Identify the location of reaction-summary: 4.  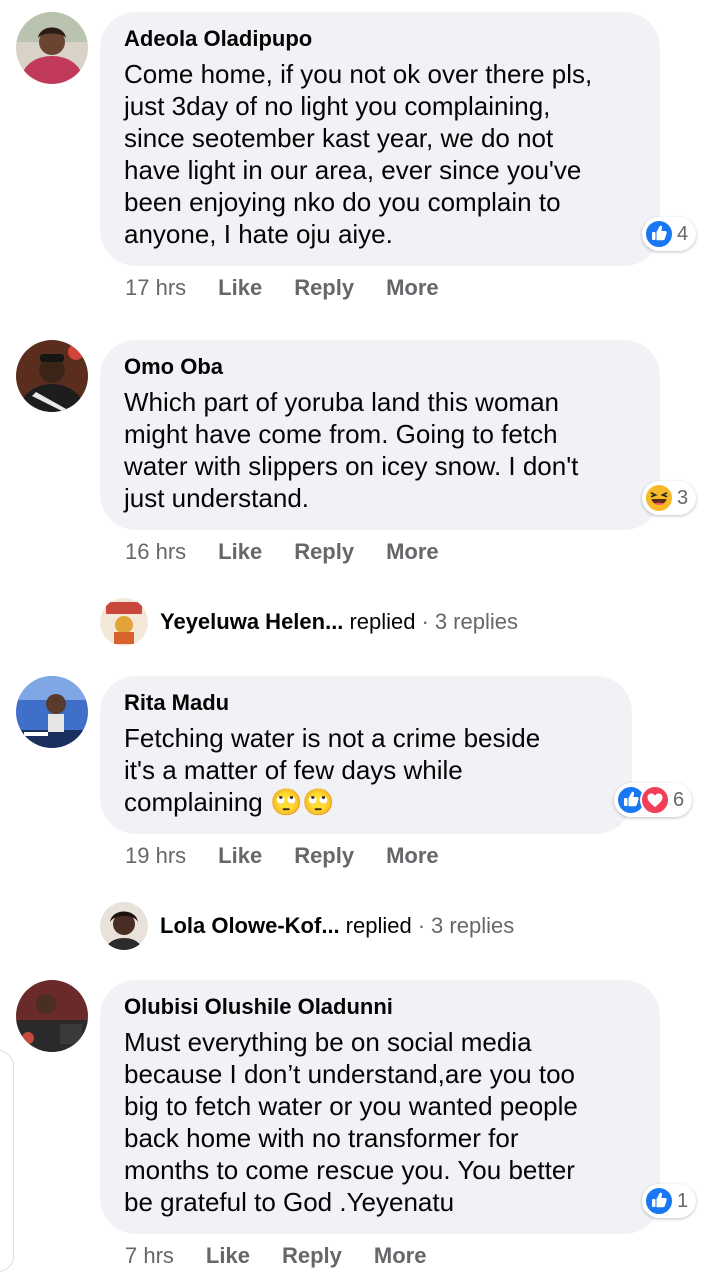
(669, 234).